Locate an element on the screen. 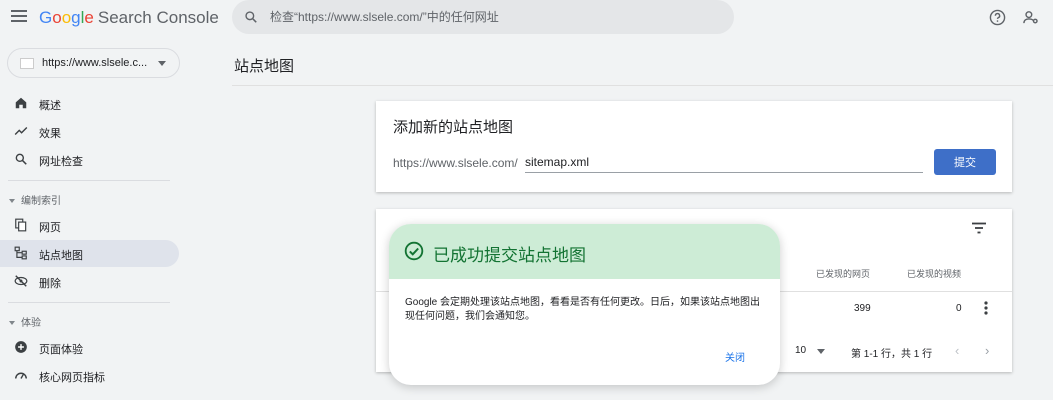 This screenshot has width=1053, height=400. chevron-right-icon: › is located at coordinates (987, 350).